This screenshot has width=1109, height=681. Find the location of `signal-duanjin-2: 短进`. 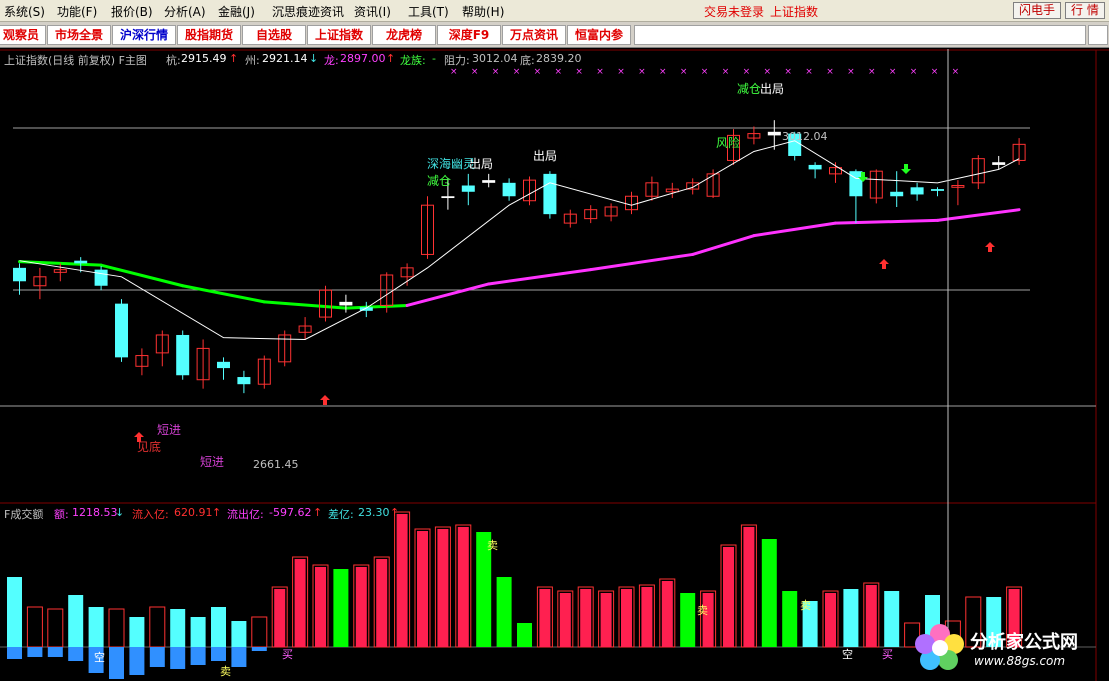

signal-duanjin-2: 短进 is located at coordinates (212, 462).